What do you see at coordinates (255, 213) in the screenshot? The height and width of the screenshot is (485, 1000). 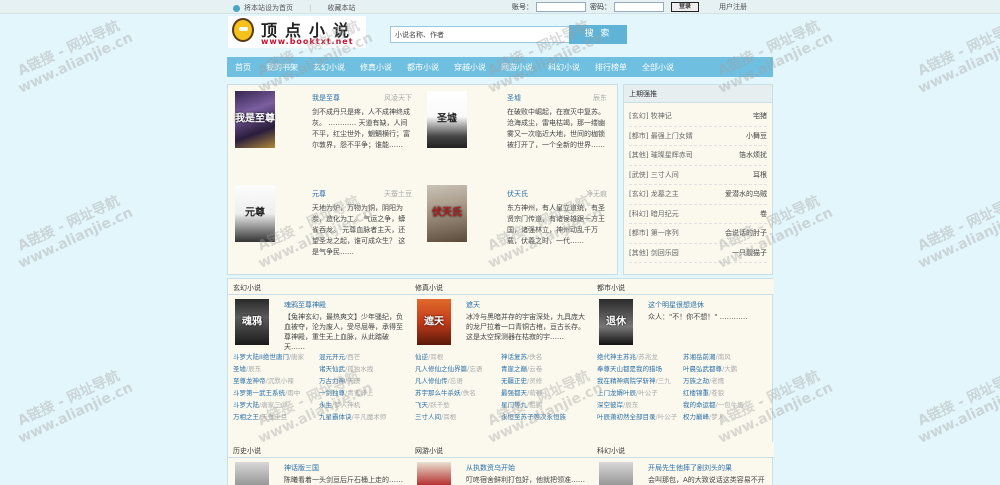 I see `book-cover: 元尊` at bounding box center [255, 213].